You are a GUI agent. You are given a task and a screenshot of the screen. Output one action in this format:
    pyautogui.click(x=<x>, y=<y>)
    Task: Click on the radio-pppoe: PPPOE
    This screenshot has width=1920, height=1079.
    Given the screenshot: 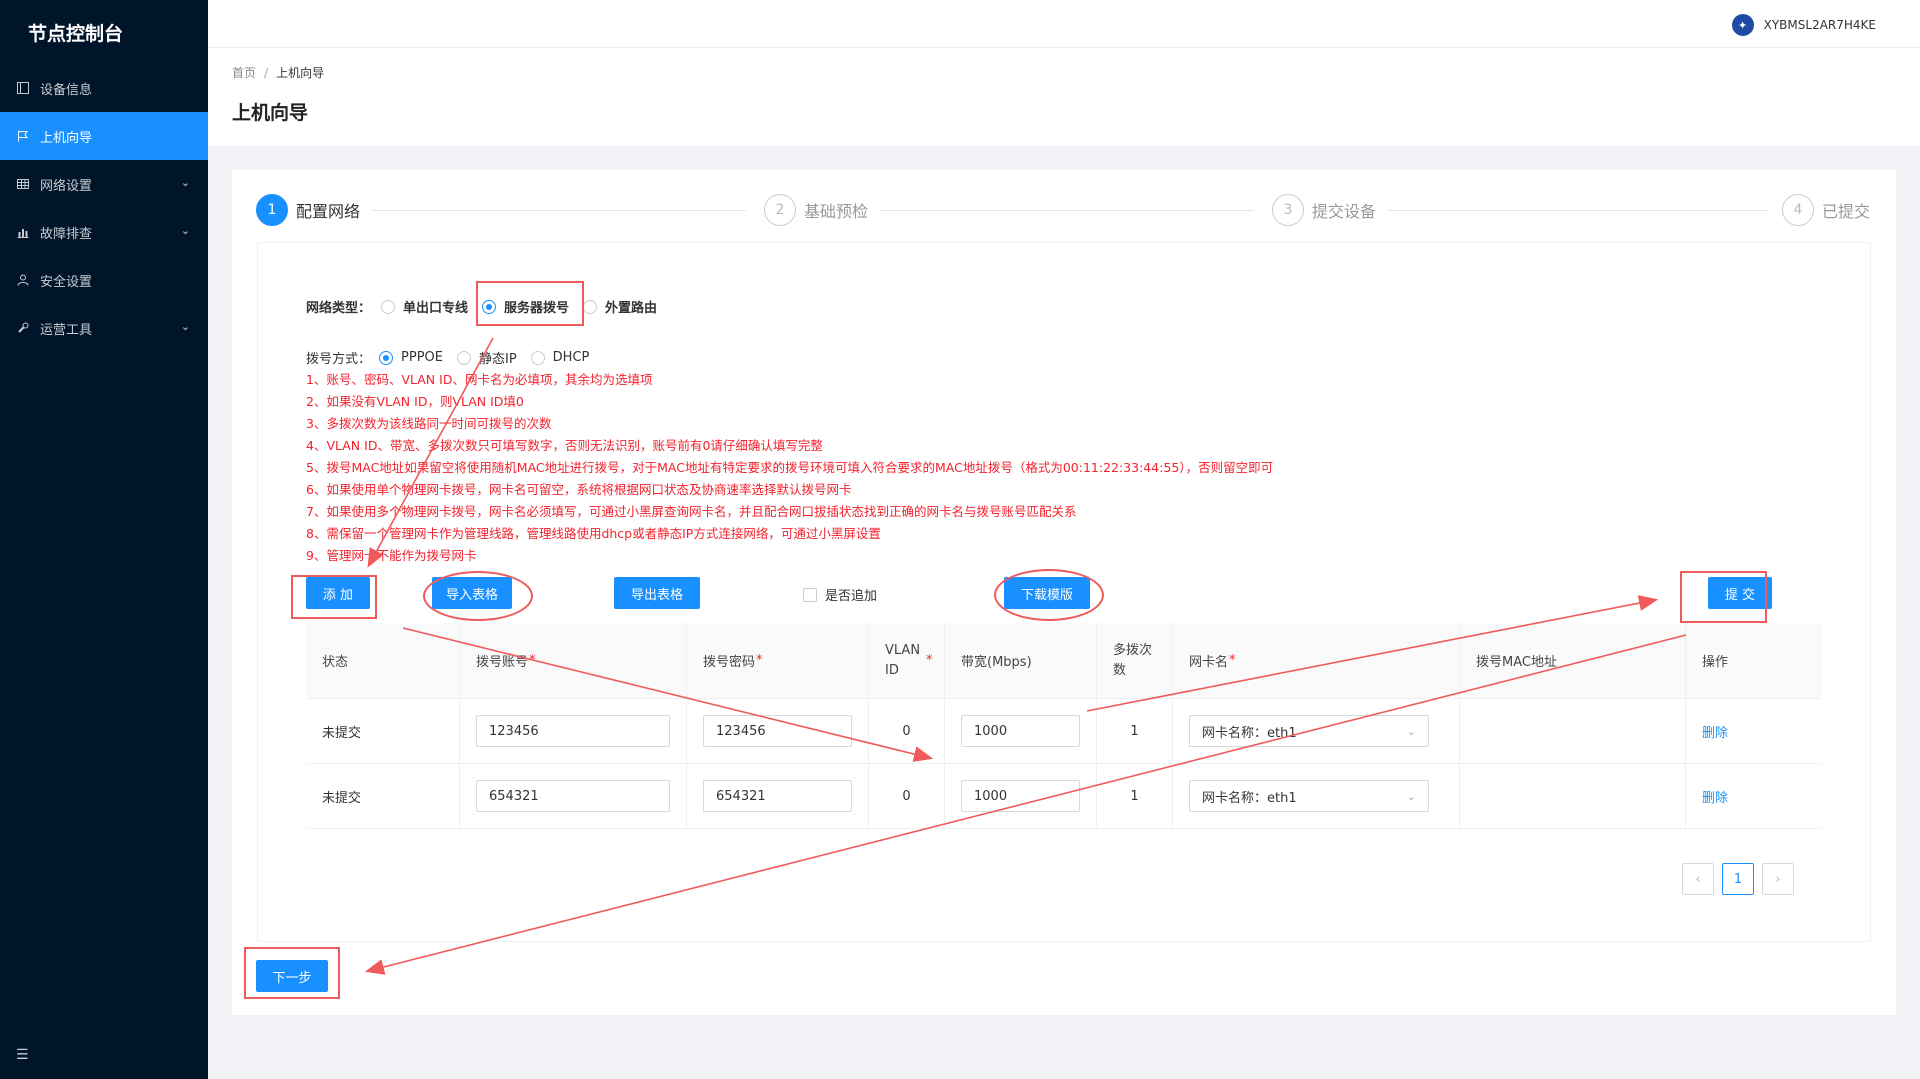 What is the action you would take?
    pyautogui.click(x=411, y=357)
    